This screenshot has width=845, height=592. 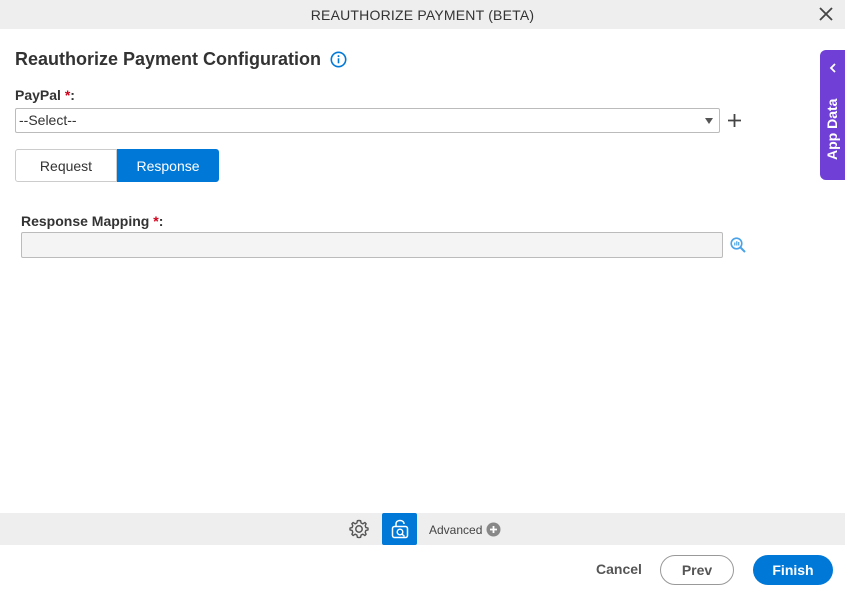 I want to click on response-mapping-label-suffix: :, so click(x=161, y=221).